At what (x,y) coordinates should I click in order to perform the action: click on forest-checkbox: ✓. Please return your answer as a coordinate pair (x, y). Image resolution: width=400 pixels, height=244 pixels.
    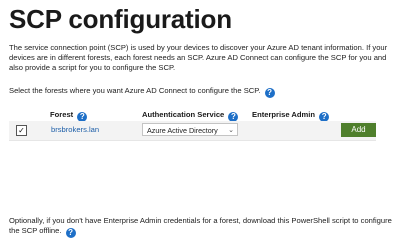
    Looking at the image, I should click on (21, 130).